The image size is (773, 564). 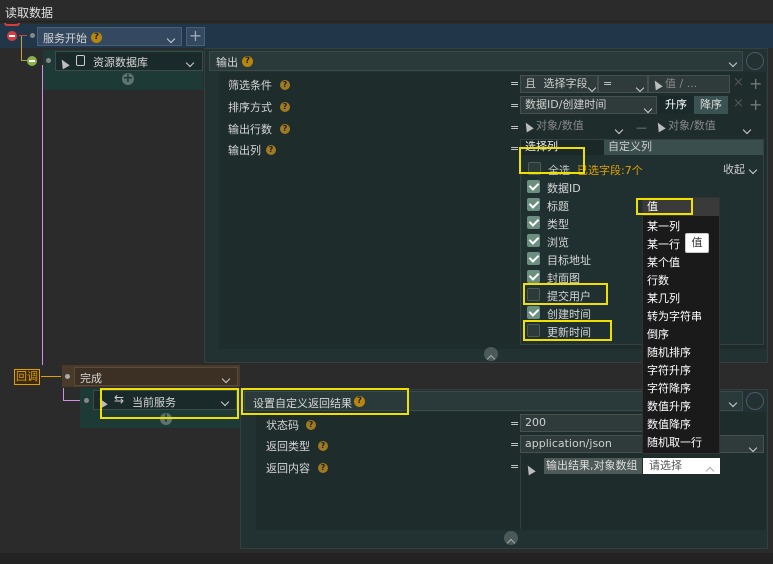 I want to click on collapse-button: 收起, so click(x=734, y=169).